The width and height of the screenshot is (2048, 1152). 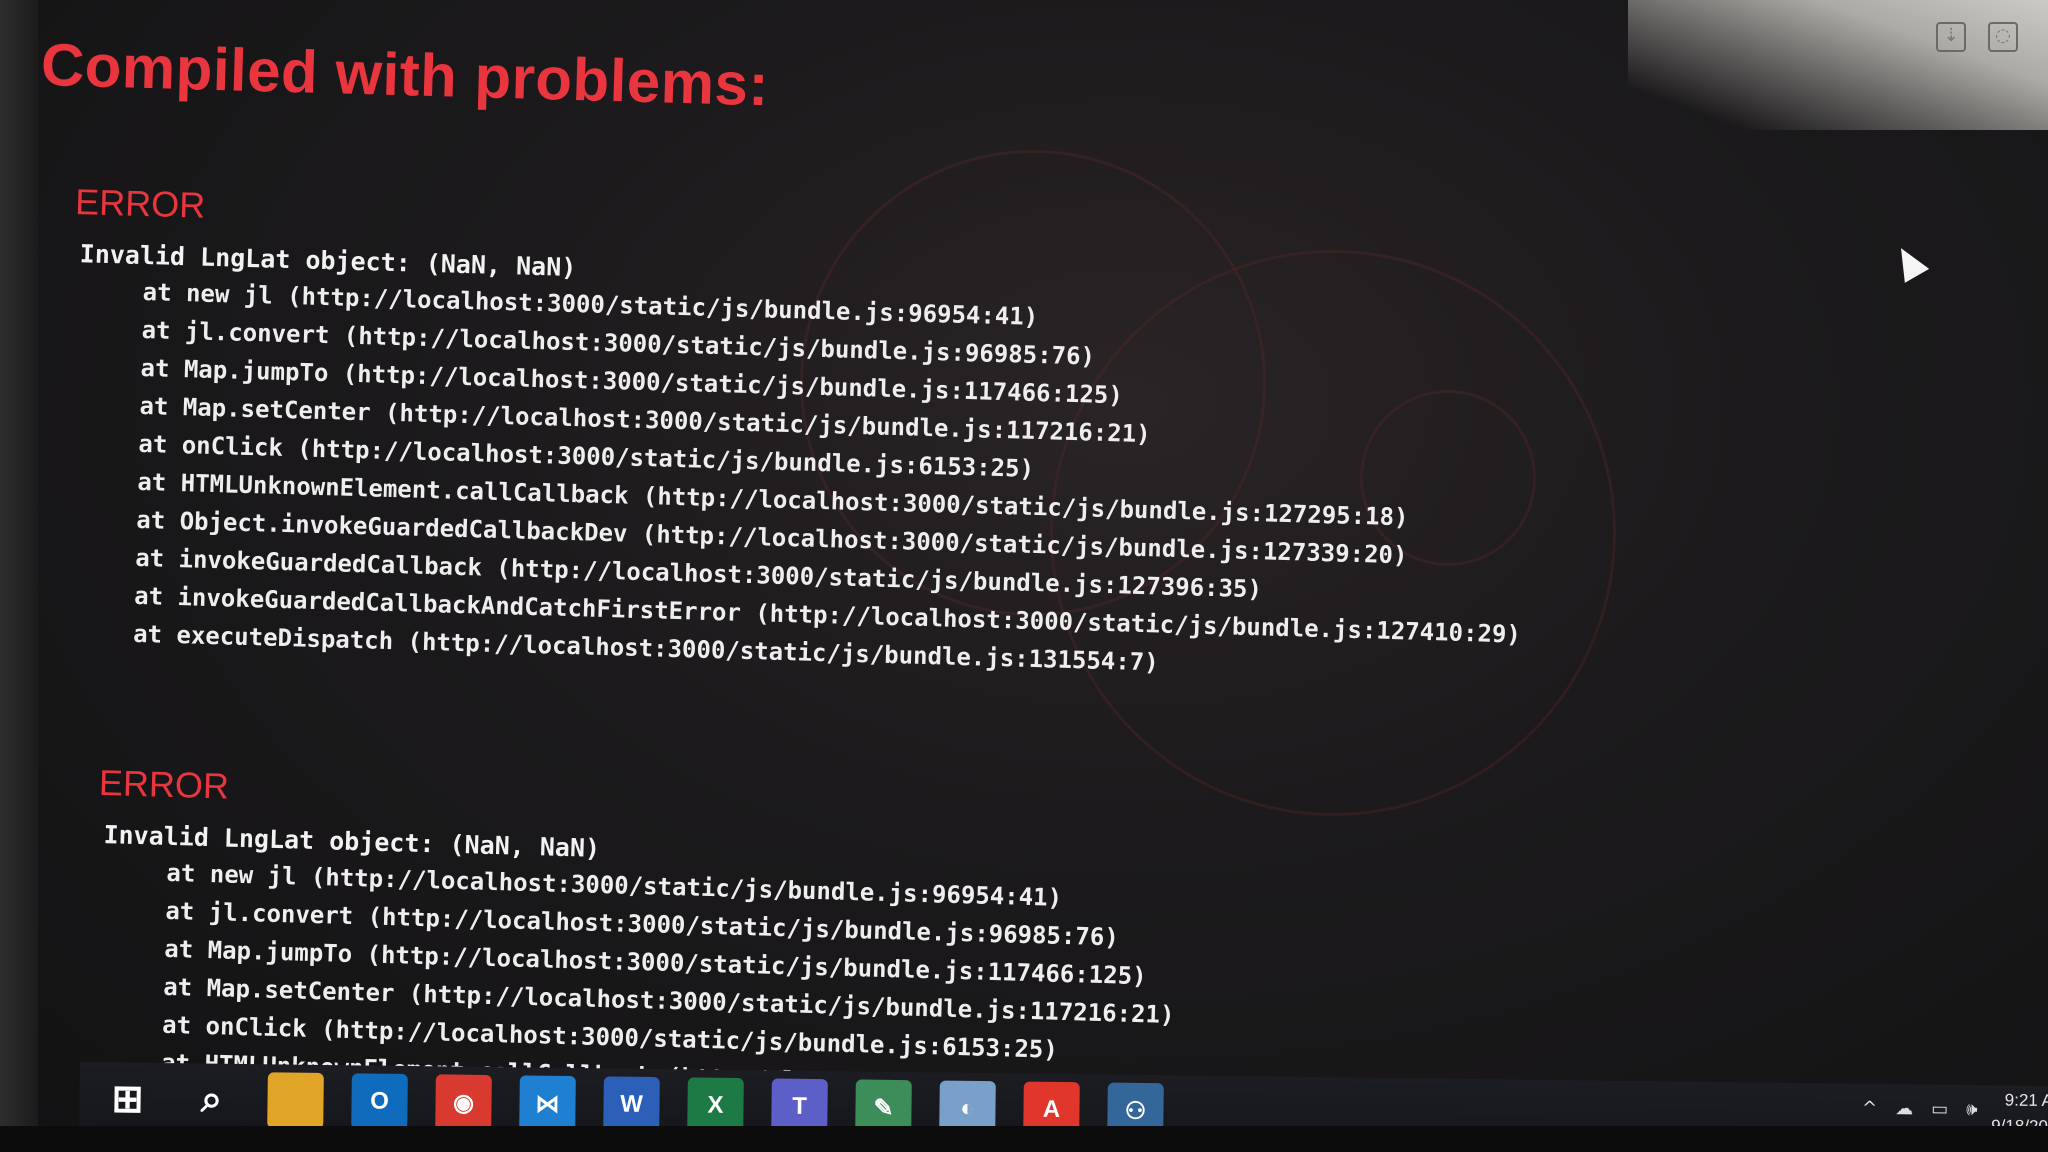 What do you see at coordinates (211, 1099) in the screenshot?
I see `search-icon: ⌕` at bounding box center [211, 1099].